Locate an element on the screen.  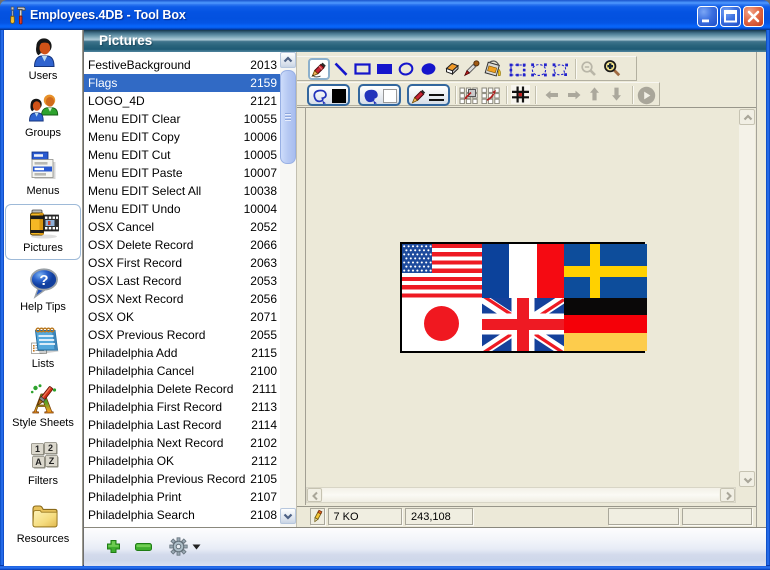
svg-text: 2 is located at coordinates (50, 448).